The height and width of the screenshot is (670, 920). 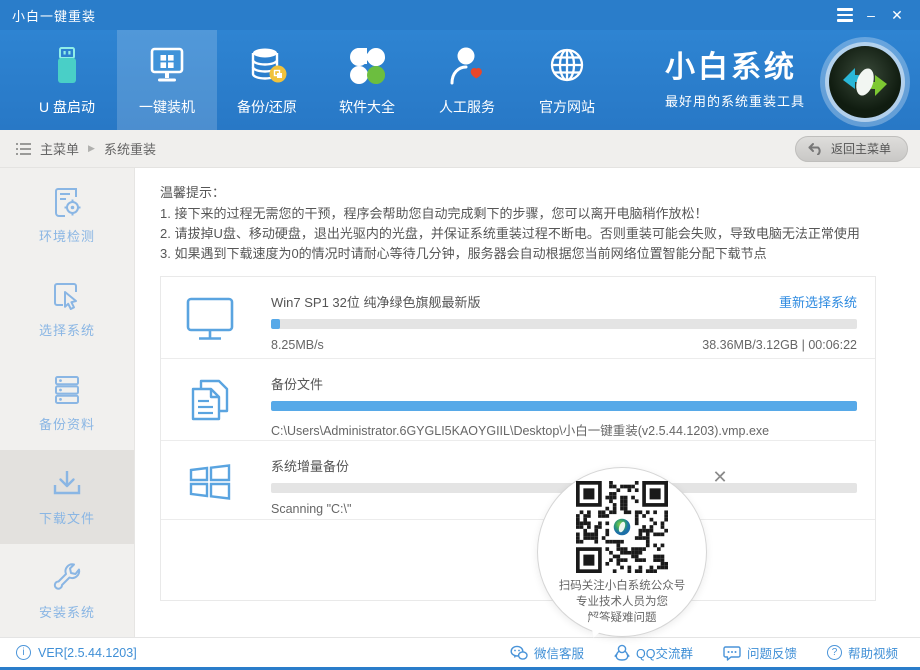 What do you see at coordinates (622, 586) in the screenshot?
I see `qr-caption-line: 扫码关注小白系统公众号` at bounding box center [622, 586].